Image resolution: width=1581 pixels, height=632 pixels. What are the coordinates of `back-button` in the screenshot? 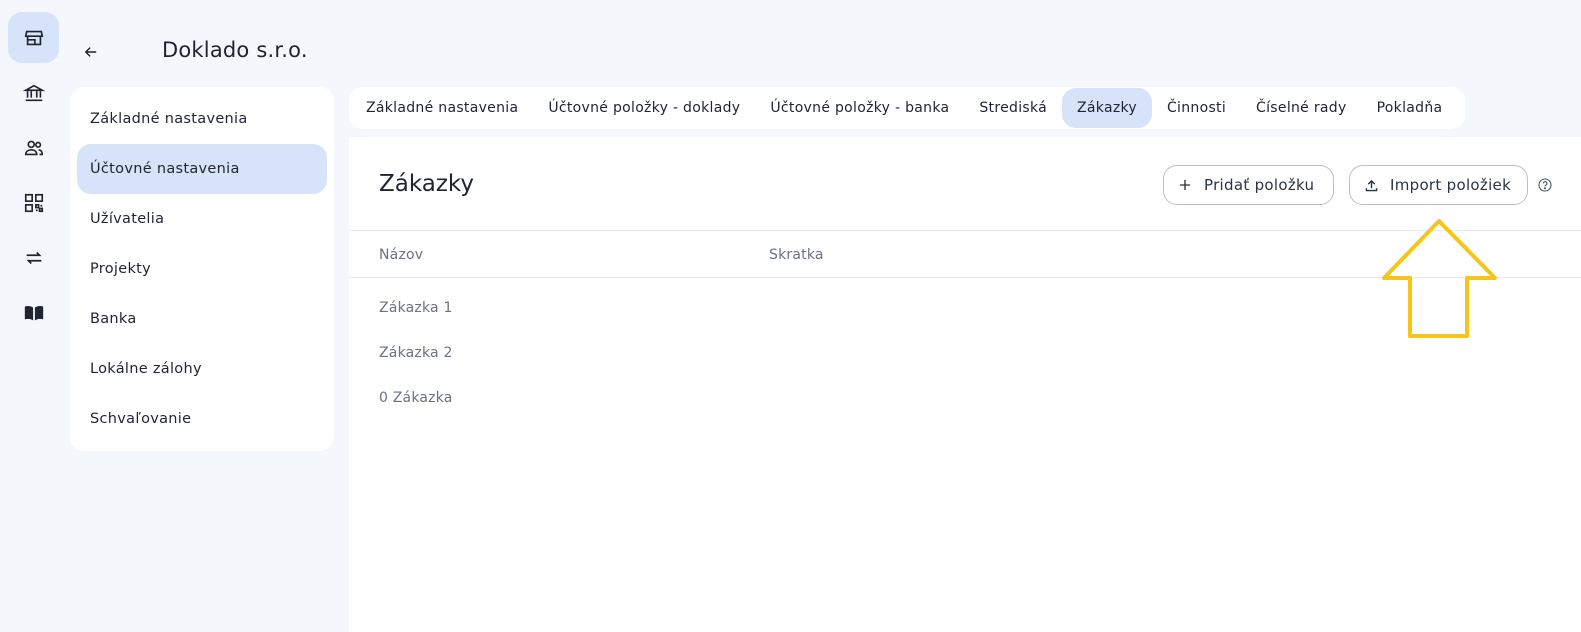 It's located at (91, 52).